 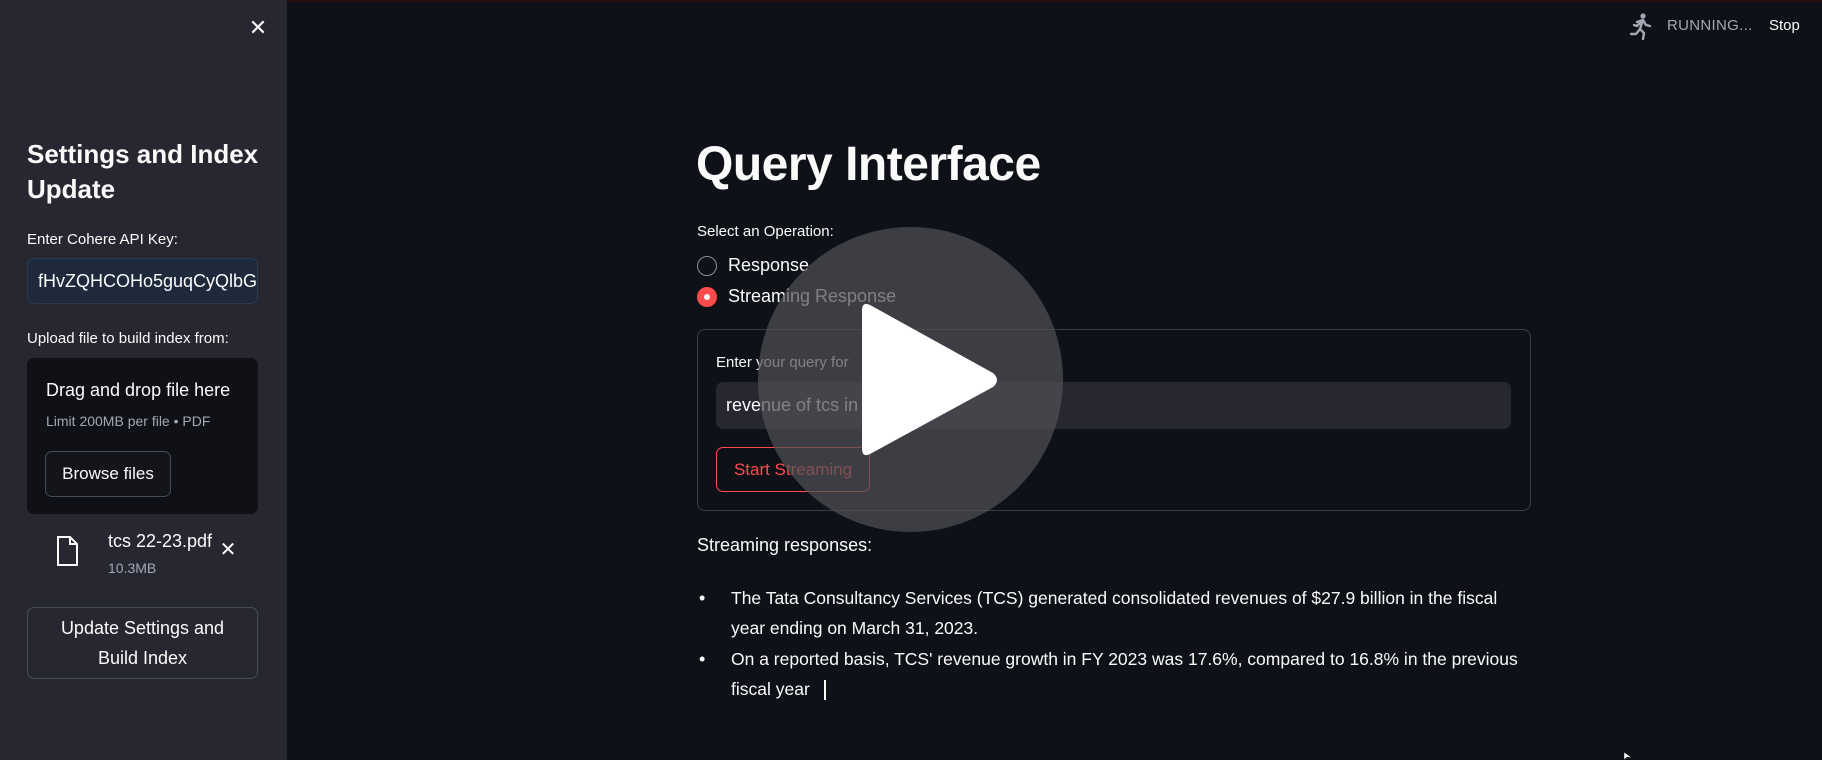 What do you see at coordinates (1784, 25) in the screenshot?
I see `stop-button: Stop` at bounding box center [1784, 25].